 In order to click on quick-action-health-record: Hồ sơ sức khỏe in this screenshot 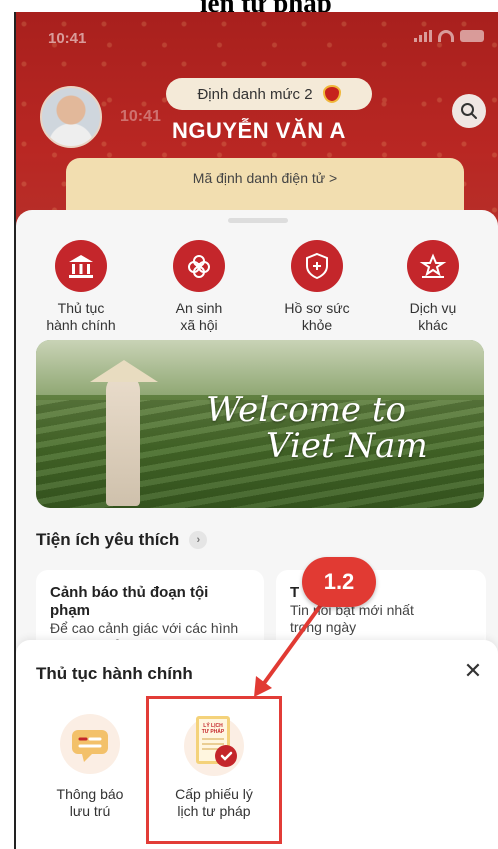, I will do `click(317, 287)`.